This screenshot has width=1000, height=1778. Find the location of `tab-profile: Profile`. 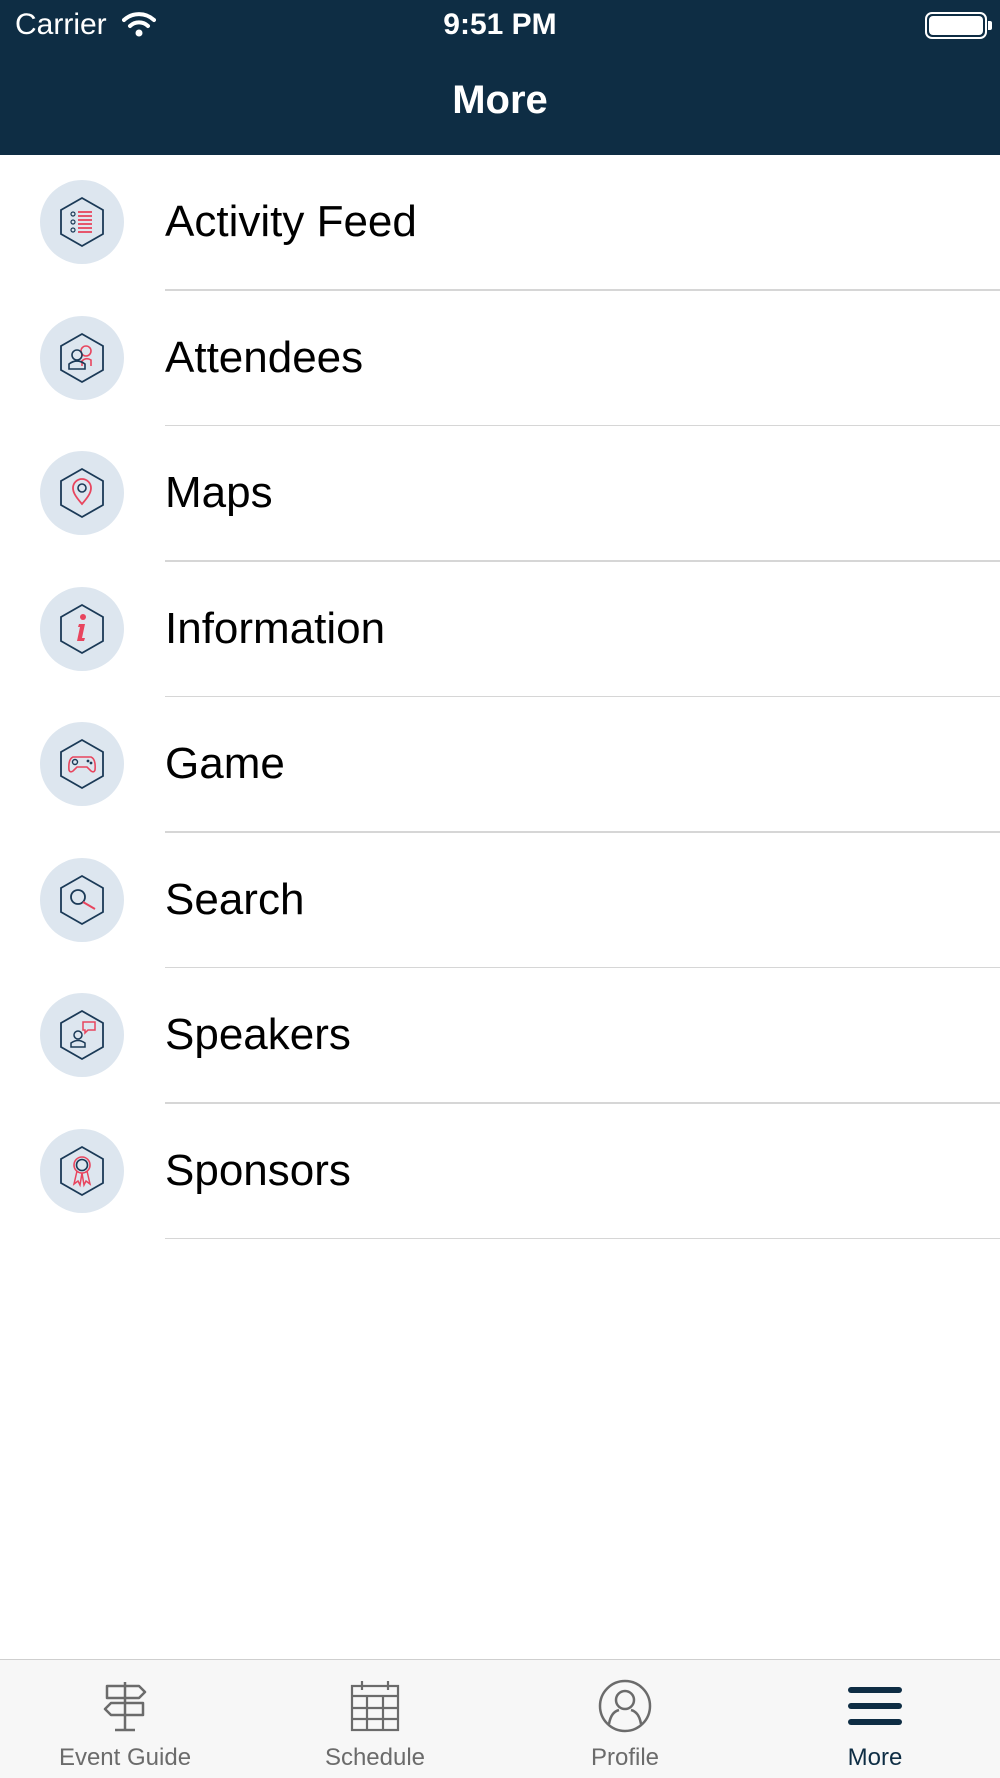

tab-profile: Profile is located at coordinates (625, 1719).